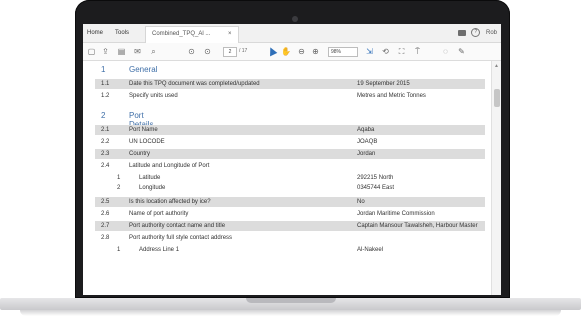  What do you see at coordinates (290, 313) in the screenshot?
I see `laptop-shadow` at bounding box center [290, 313].